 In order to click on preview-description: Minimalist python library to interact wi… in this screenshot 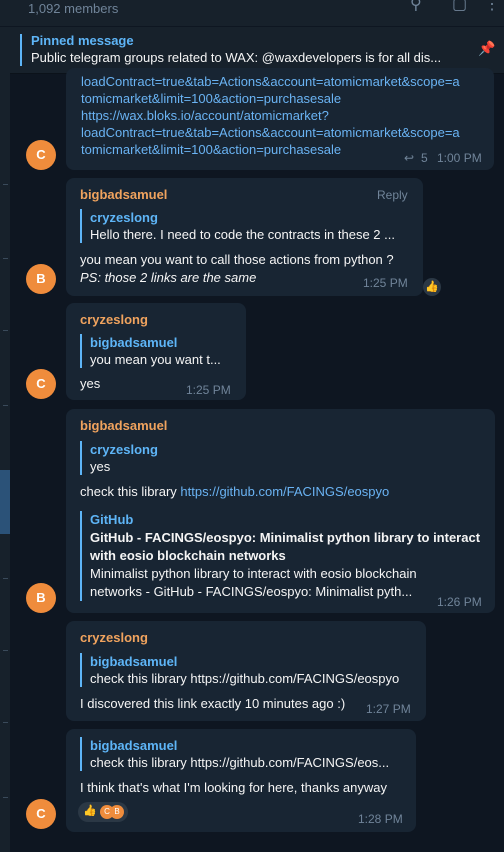, I will do `click(253, 573)`.